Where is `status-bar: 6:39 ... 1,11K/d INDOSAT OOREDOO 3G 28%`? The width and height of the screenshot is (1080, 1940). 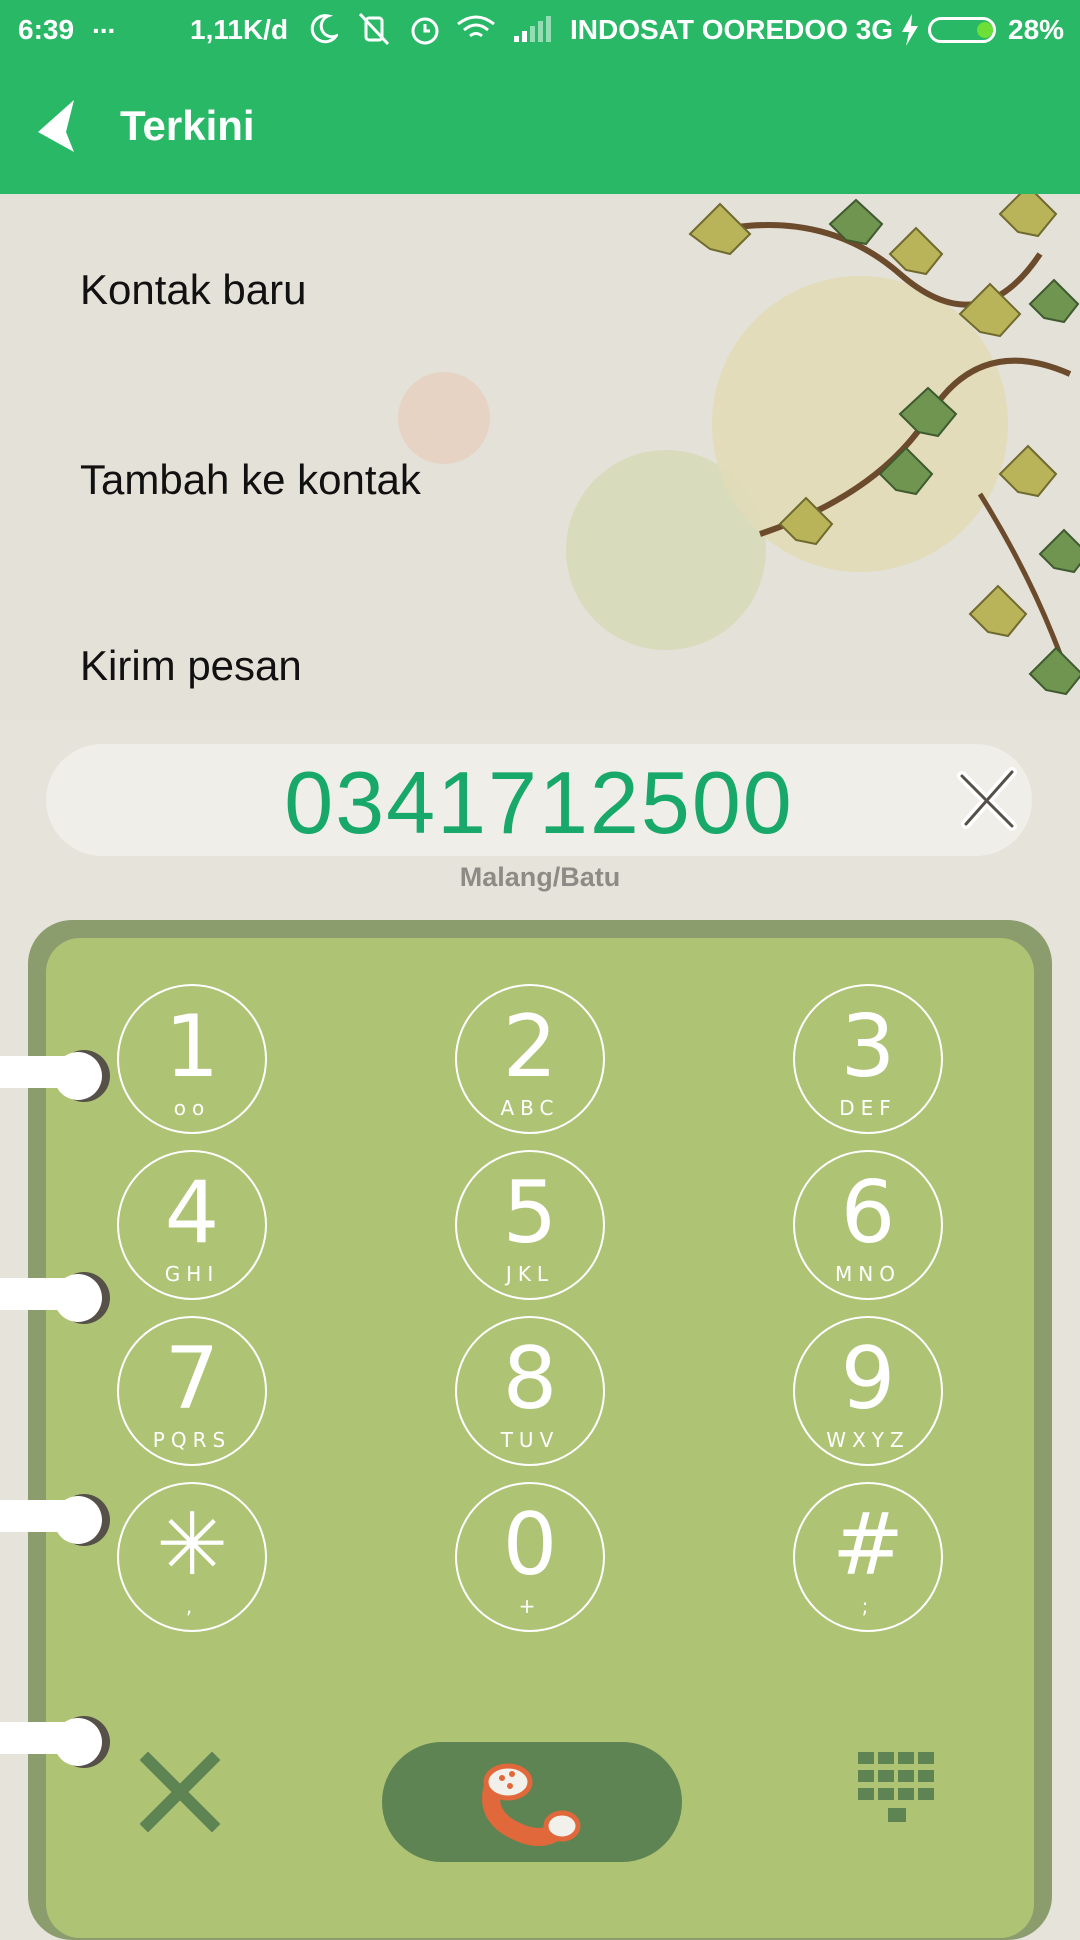
status-bar: 6:39 ... 1,11K/d INDOSAT OOREDOO 3G 28% is located at coordinates (540, 30).